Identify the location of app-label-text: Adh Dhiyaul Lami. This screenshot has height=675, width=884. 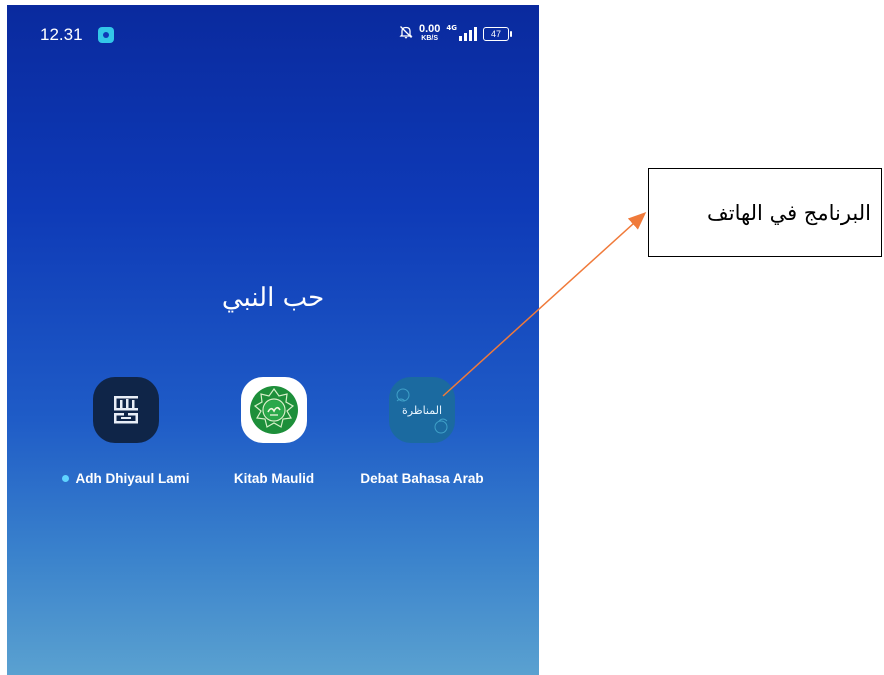
(132, 478).